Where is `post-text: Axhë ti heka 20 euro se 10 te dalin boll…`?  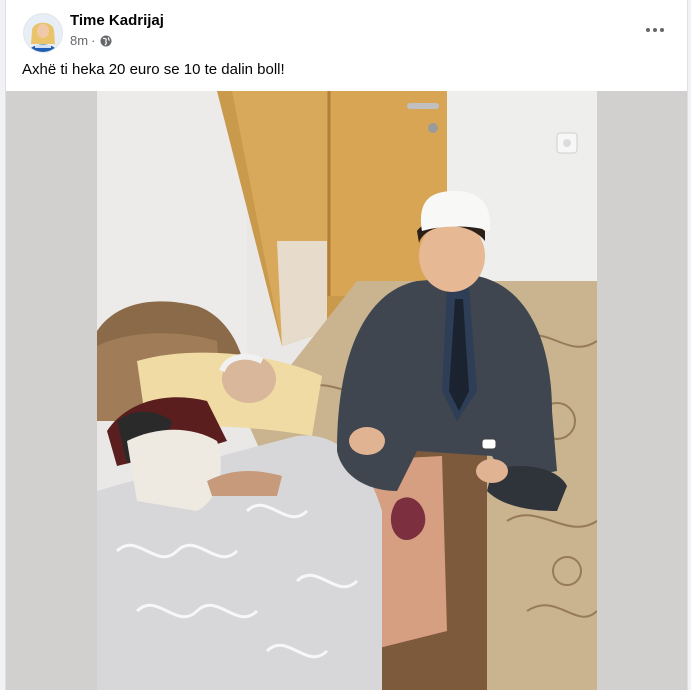 post-text: Axhë ti heka 20 euro se 10 te dalin boll… is located at coordinates (153, 69).